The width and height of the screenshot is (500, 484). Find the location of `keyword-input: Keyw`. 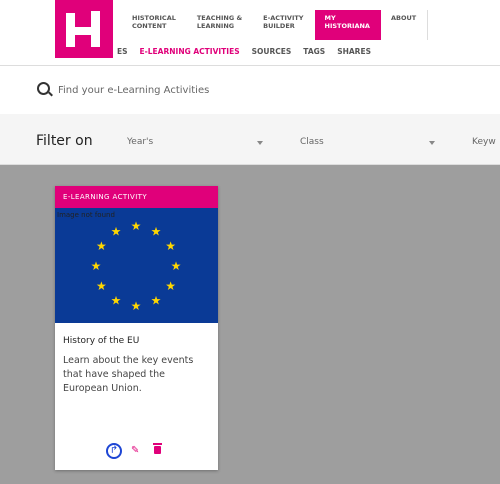

keyword-input: Keyw is located at coordinates (484, 142).